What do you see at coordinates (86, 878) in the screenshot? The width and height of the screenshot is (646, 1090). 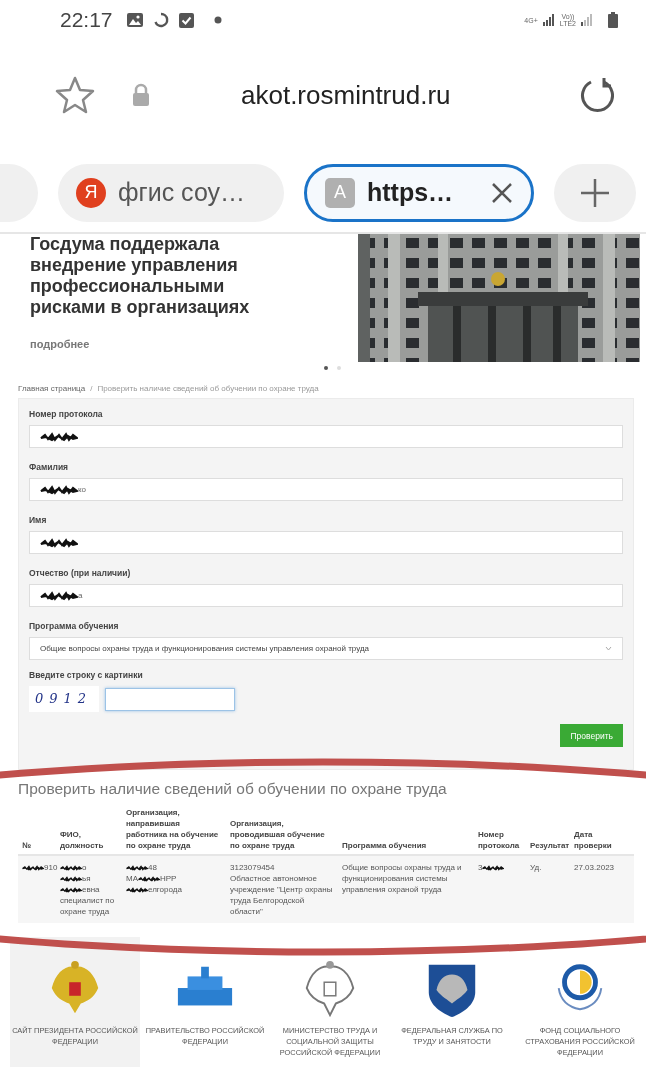 I see `cell-text: ья` at bounding box center [86, 878].